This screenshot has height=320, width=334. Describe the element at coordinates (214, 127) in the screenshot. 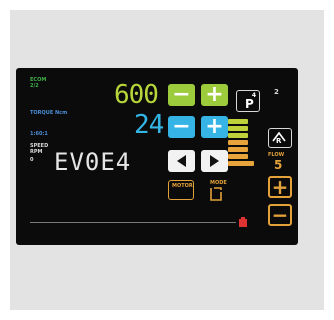

I see `torque-plus-button: +` at that location.